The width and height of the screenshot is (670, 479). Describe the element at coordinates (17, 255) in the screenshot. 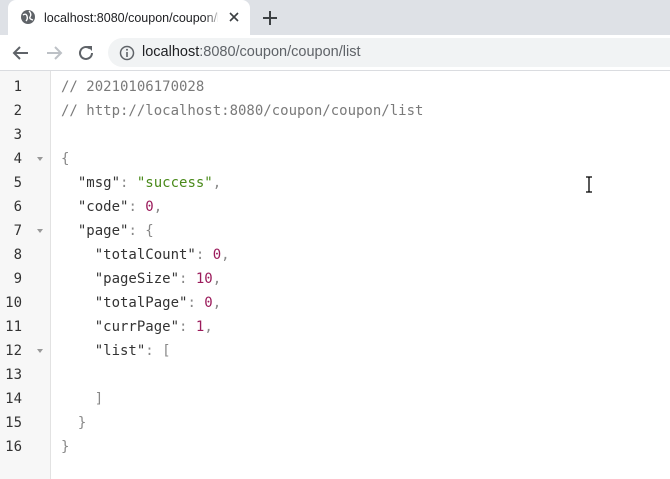

I see `line-number: 8` at that location.